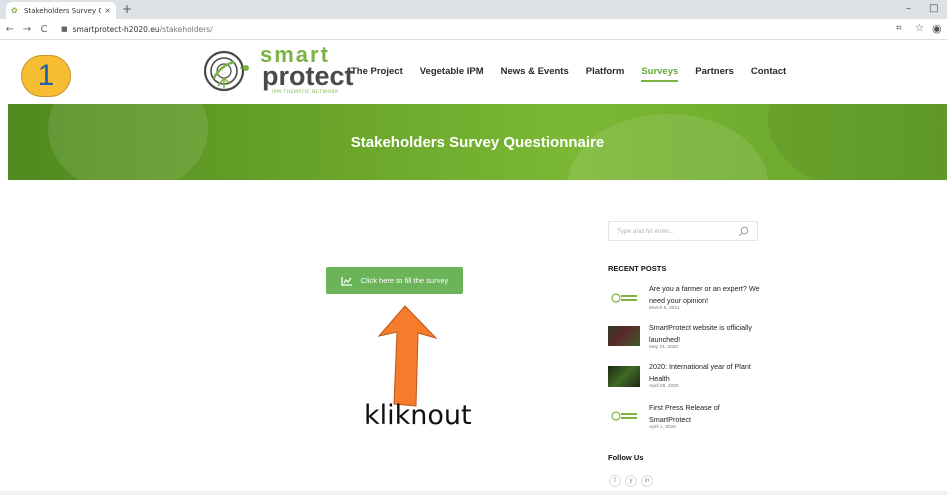  What do you see at coordinates (664, 386) in the screenshot?
I see `post-date: April 28, 2020` at bounding box center [664, 386].